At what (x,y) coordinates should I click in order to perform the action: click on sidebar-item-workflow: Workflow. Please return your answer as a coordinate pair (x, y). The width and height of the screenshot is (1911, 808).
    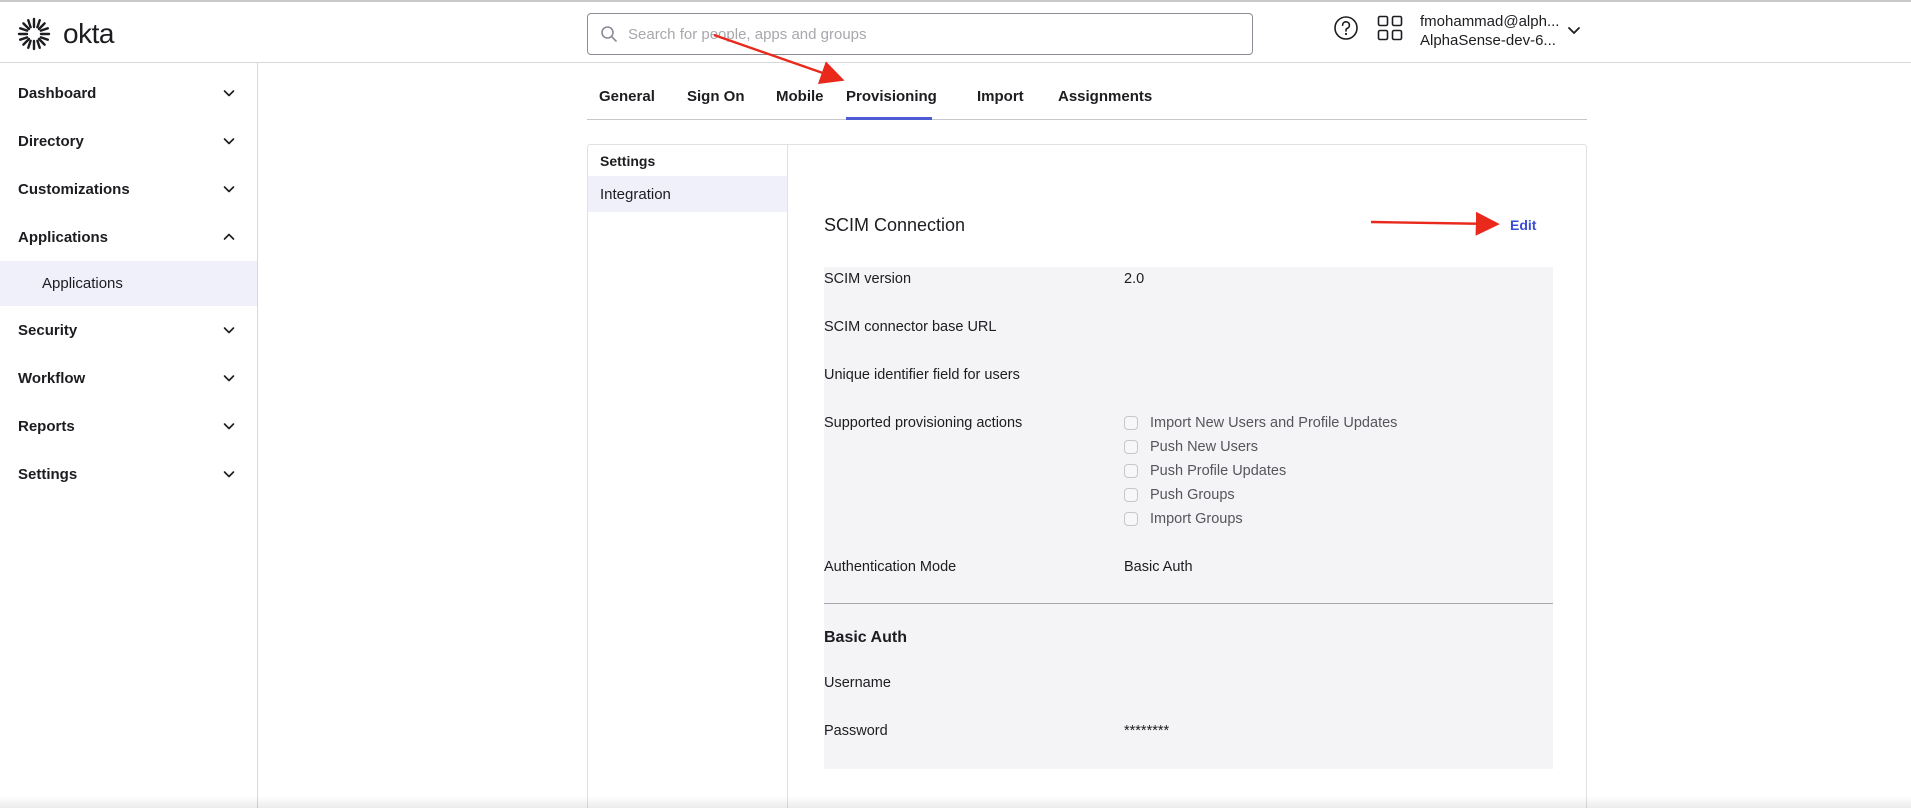
    Looking at the image, I should click on (128, 378).